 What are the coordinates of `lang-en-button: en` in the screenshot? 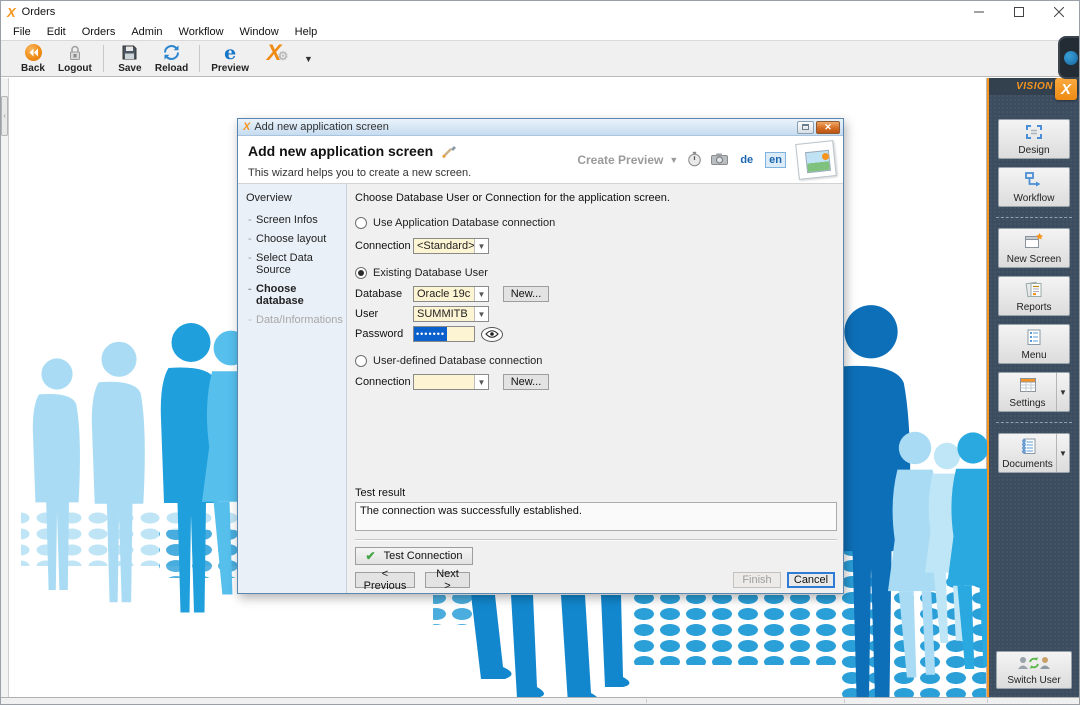 It's located at (775, 160).